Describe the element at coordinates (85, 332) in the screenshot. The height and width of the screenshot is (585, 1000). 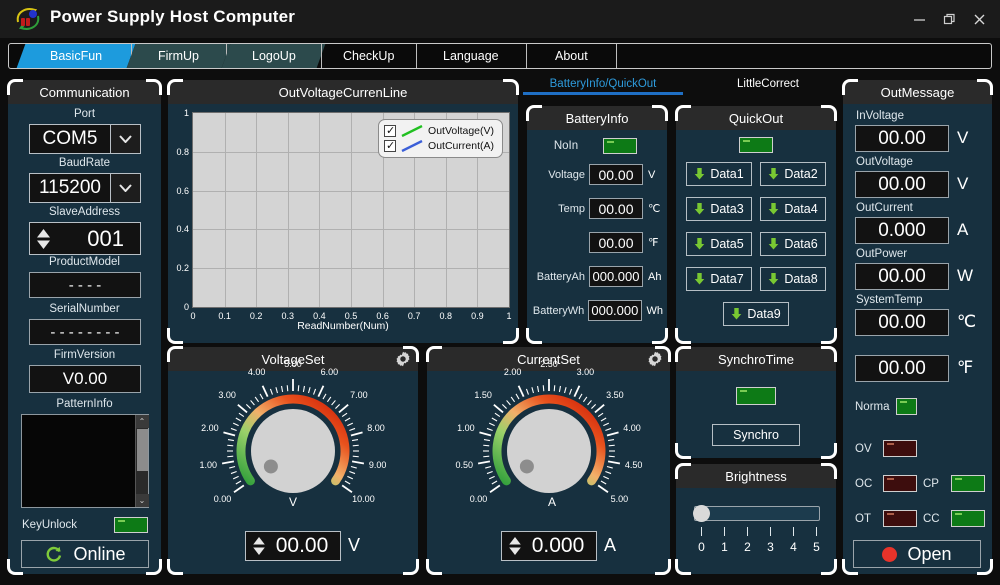
I see `serialnumber-value: - - - - - - - -` at that location.